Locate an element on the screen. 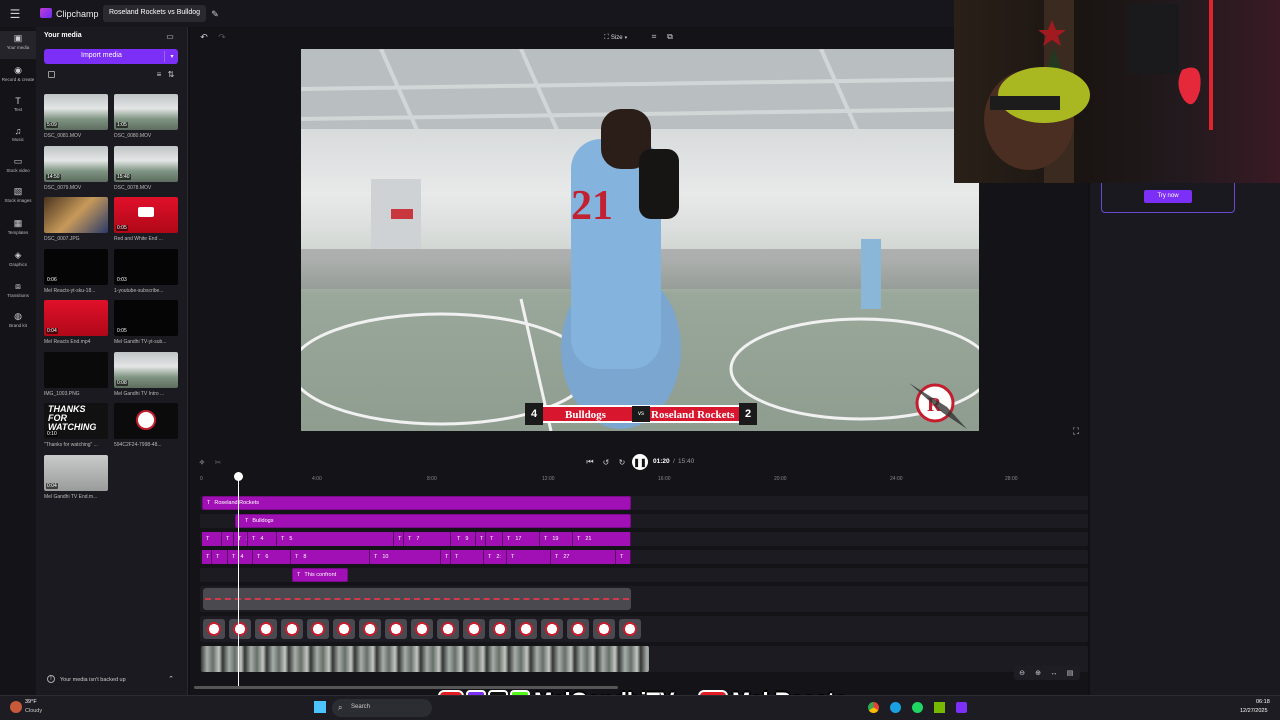  rail-item-folder: ▣ Your media is located at coordinates (18, 45).